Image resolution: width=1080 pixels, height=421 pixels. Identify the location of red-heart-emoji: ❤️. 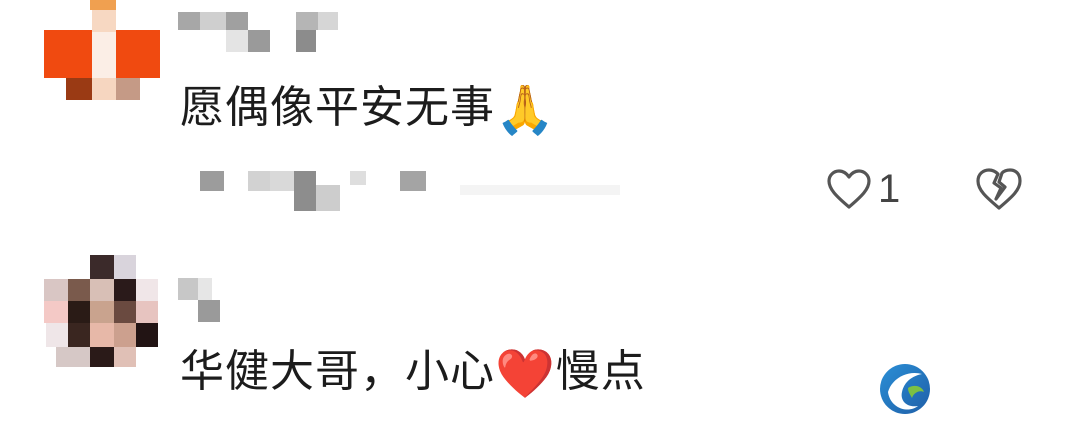
(525, 374).